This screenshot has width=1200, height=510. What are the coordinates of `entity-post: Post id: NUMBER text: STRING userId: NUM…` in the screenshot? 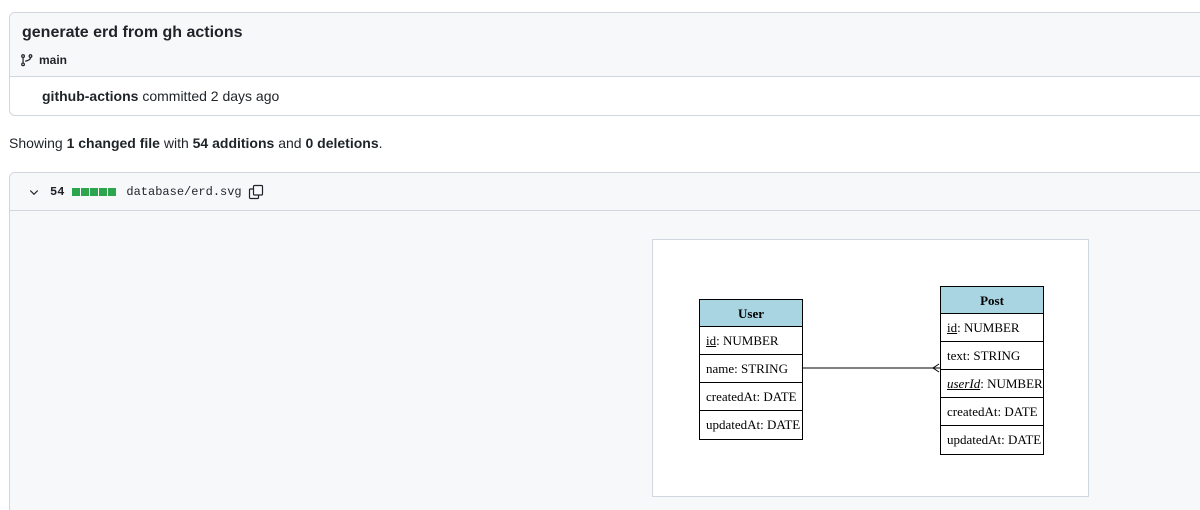 It's located at (992, 370).